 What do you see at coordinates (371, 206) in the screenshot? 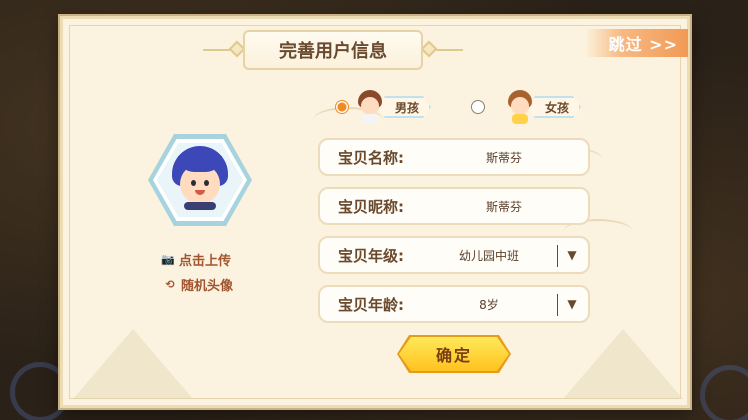
I see `nickname-field-label: 宝贝昵称:` at bounding box center [371, 206].